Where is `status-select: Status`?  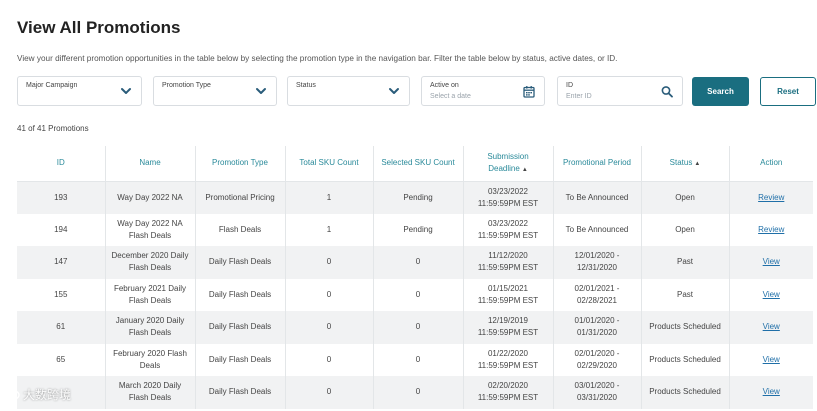
status-select: Status is located at coordinates (348, 91).